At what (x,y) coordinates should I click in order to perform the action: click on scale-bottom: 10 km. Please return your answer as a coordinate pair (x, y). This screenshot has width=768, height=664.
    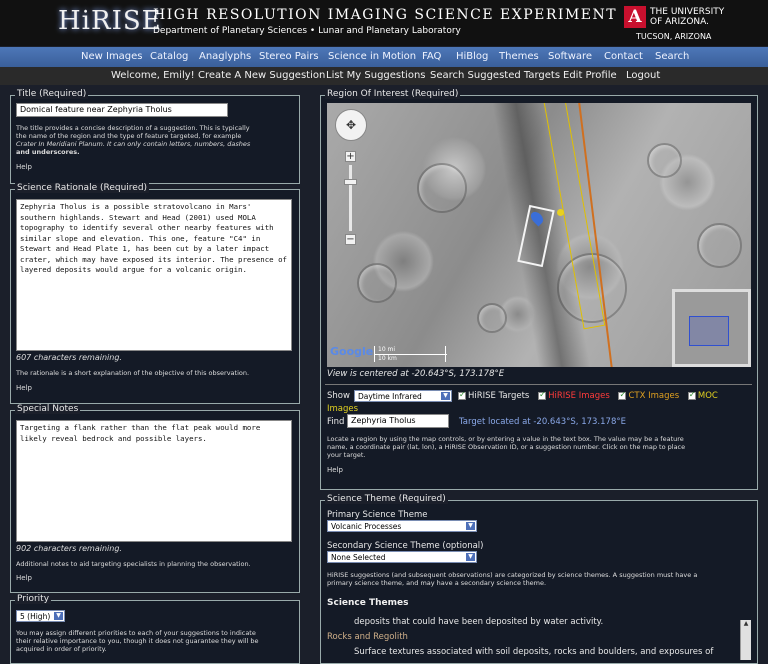
    Looking at the image, I should click on (387, 358).